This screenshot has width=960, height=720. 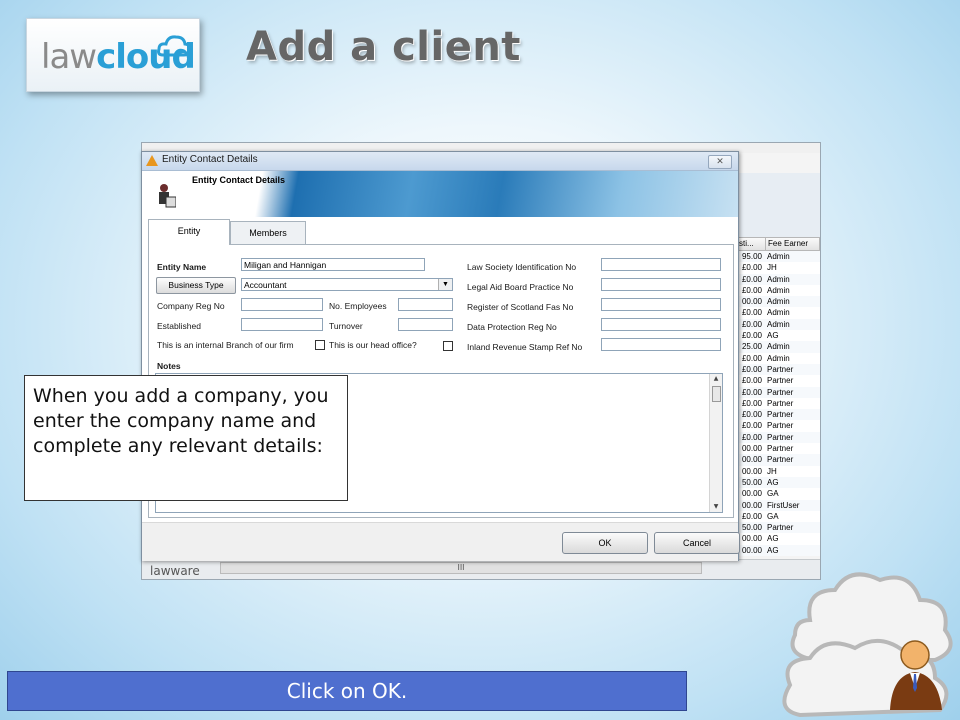 What do you see at coordinates (661, 304) in the screenshot?
I see `register-scotland-field` at bounding box center [661, 304].